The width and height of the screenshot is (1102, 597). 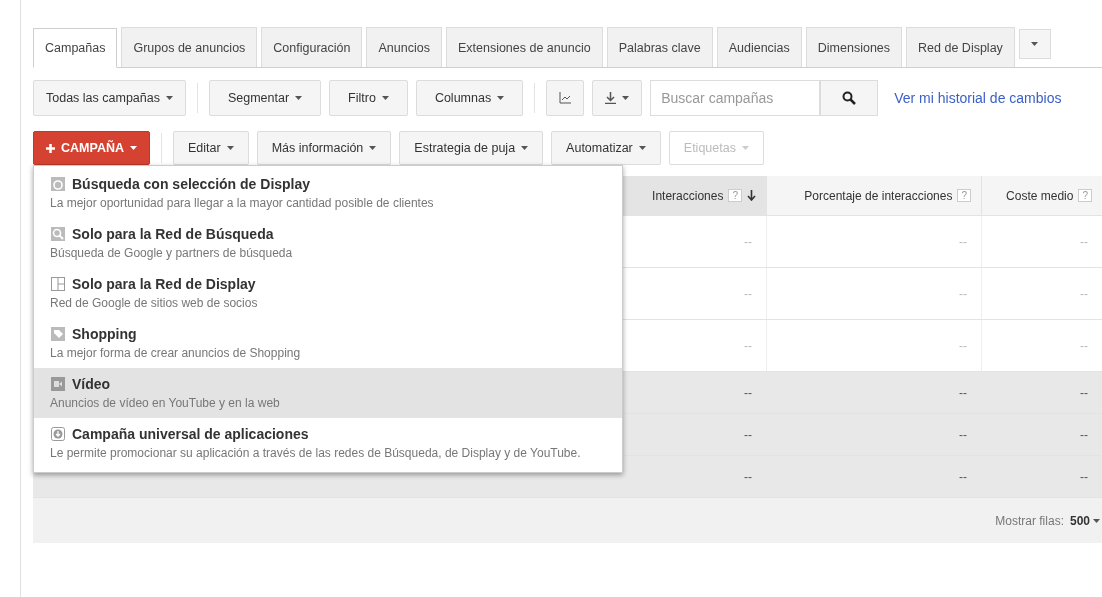 I want to click on menu-item-title: Solo para la Red de Display, so click(x=164, y=284).